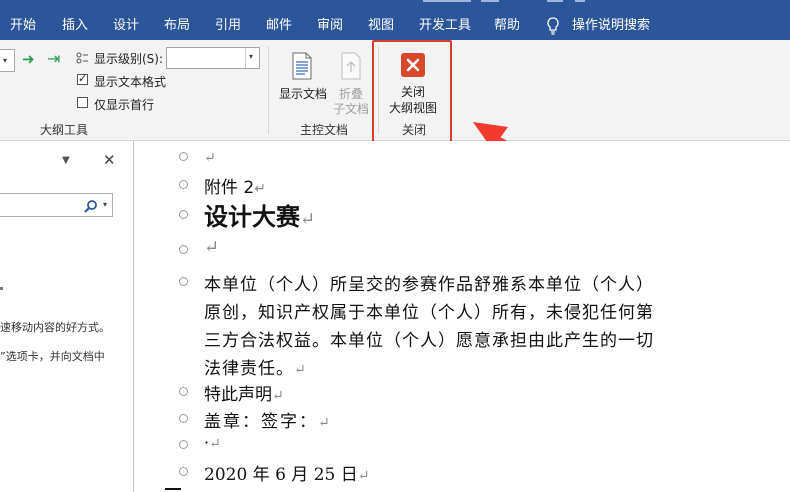 Image resolution: width=790 pixels, height=492 pixels. What do you see at coordinates (129, 59) in the screenshot?
I see `show-level-label: 显示级别(S):` at bounding box center [129, 59].